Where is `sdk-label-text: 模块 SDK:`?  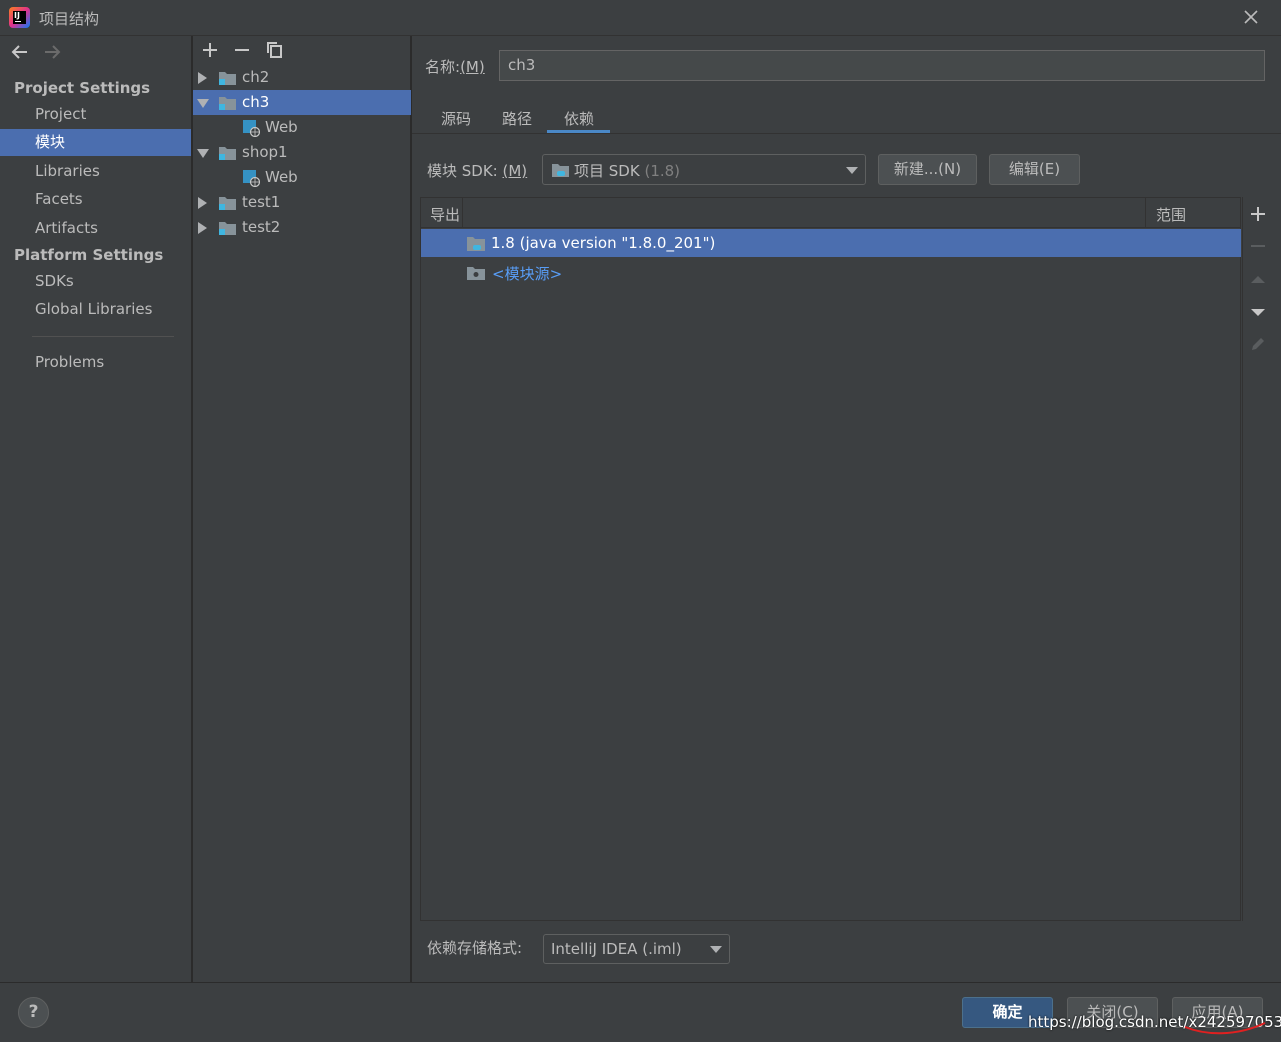
sdk-label-text: 模块 SDK: is located at coordinates (462, 171).